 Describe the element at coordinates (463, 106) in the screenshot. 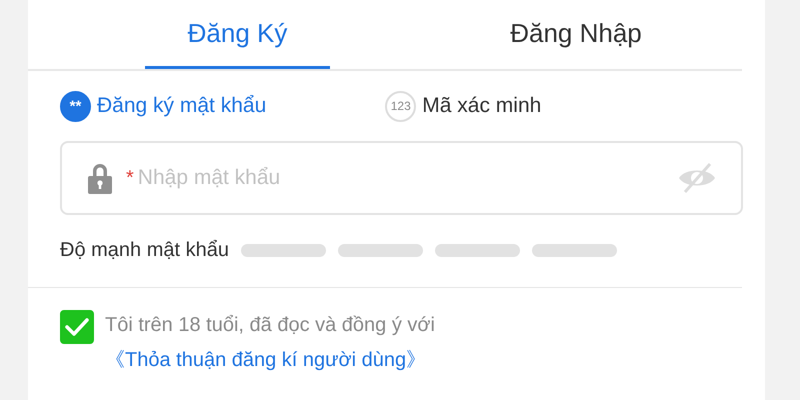

I see `method-option: 123 Mã xác minh` at that location.